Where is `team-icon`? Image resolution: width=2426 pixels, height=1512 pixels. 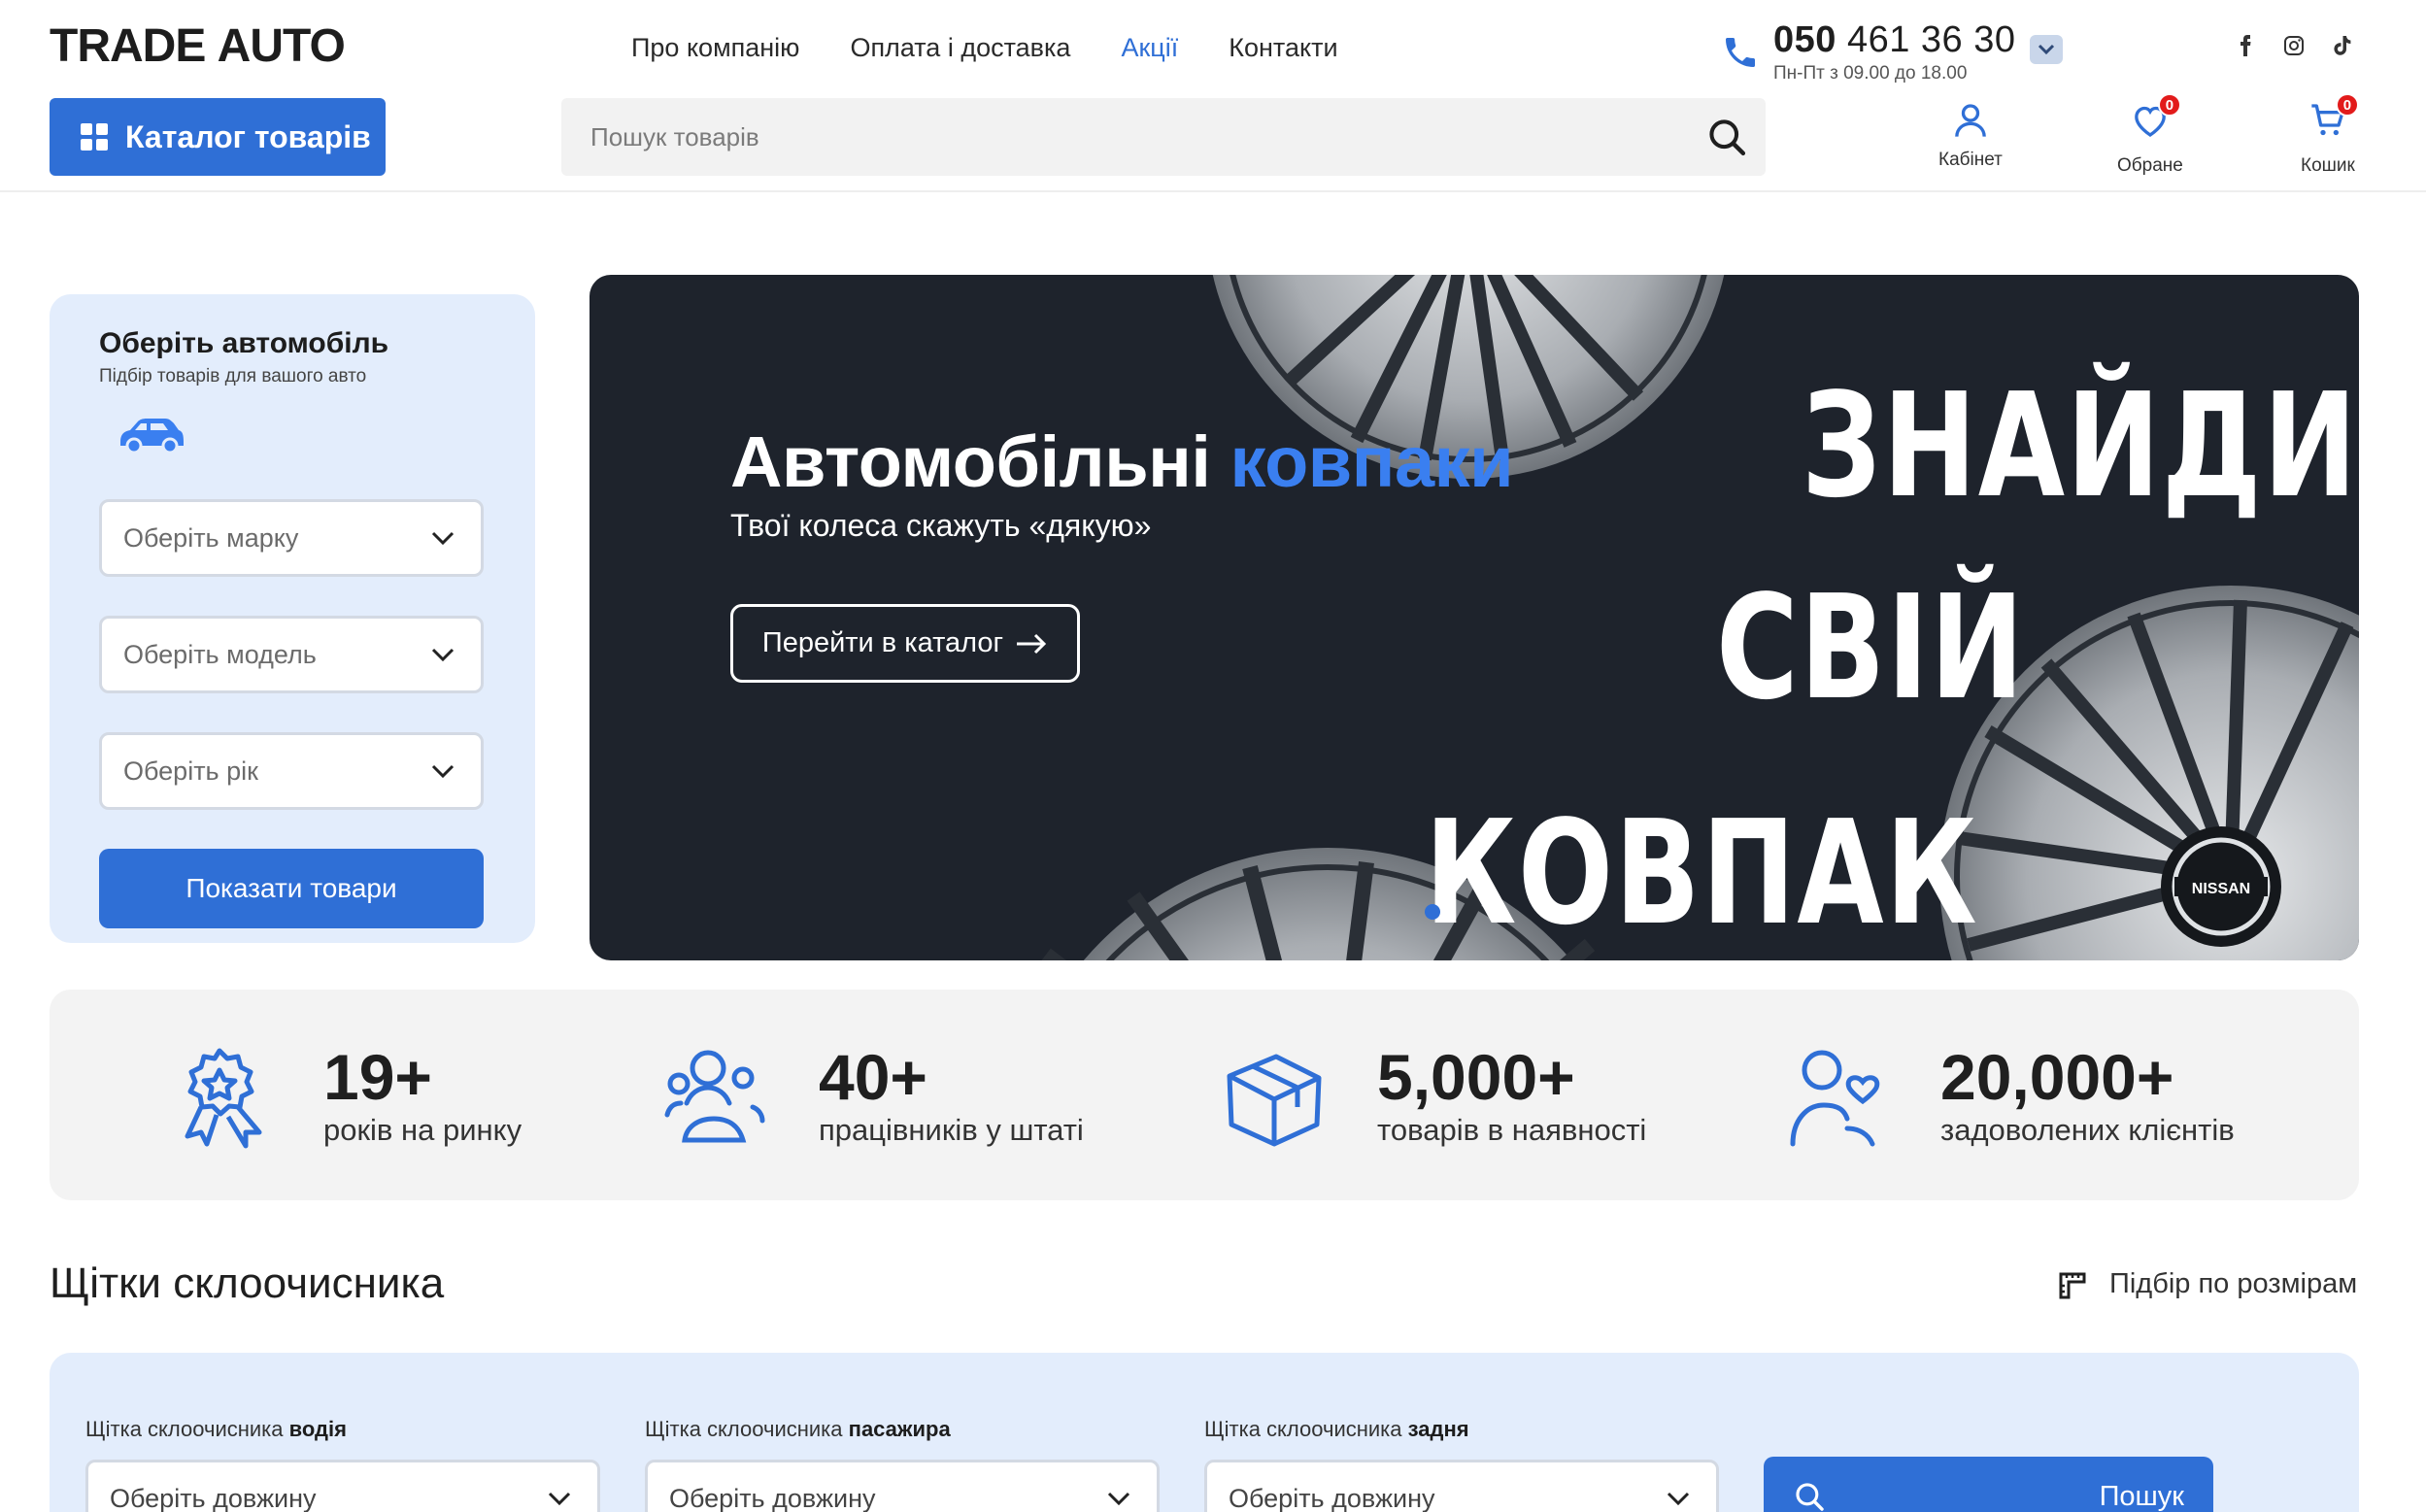 team-icon is located at coordinates (714, 1096).